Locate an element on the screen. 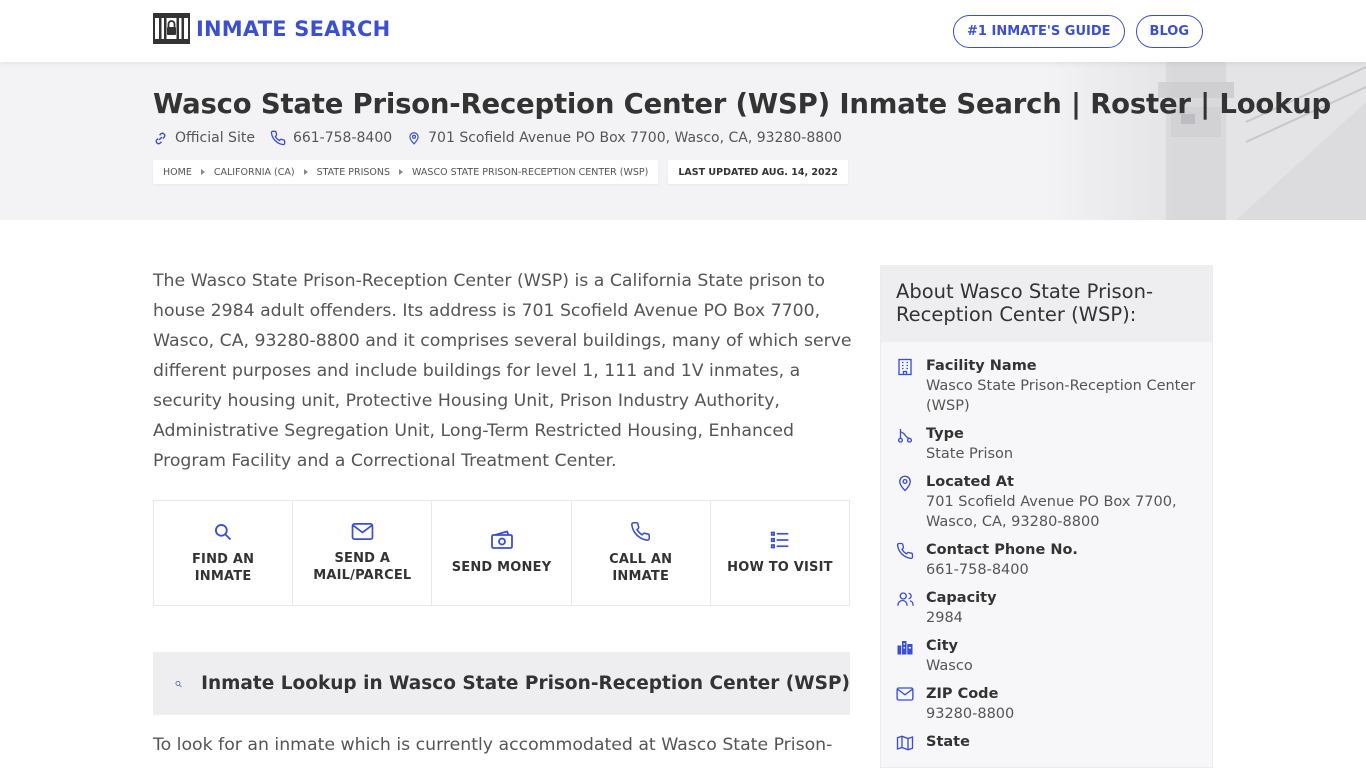  fact-value: Wasco is located at coordinates (949, 666).